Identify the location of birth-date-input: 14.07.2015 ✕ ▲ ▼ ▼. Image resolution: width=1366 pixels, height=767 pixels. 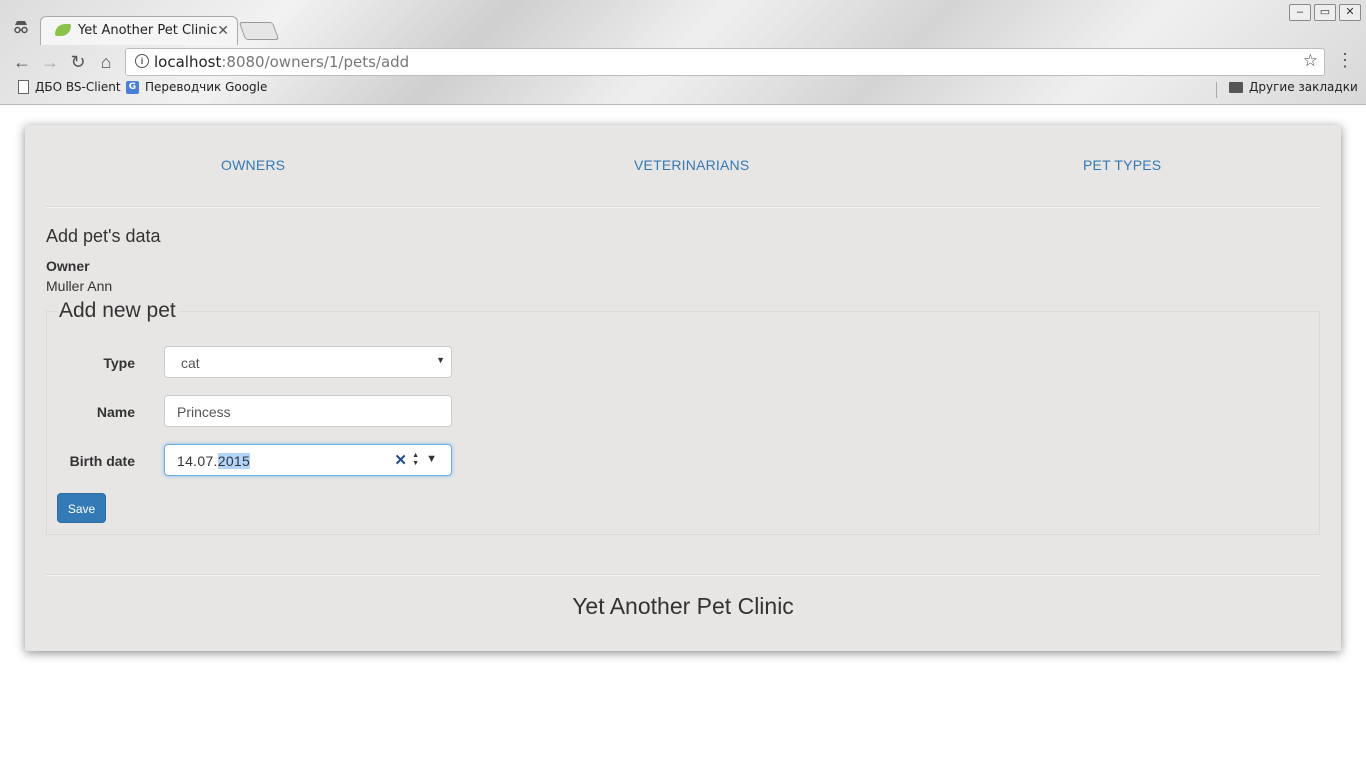
(308, 460).